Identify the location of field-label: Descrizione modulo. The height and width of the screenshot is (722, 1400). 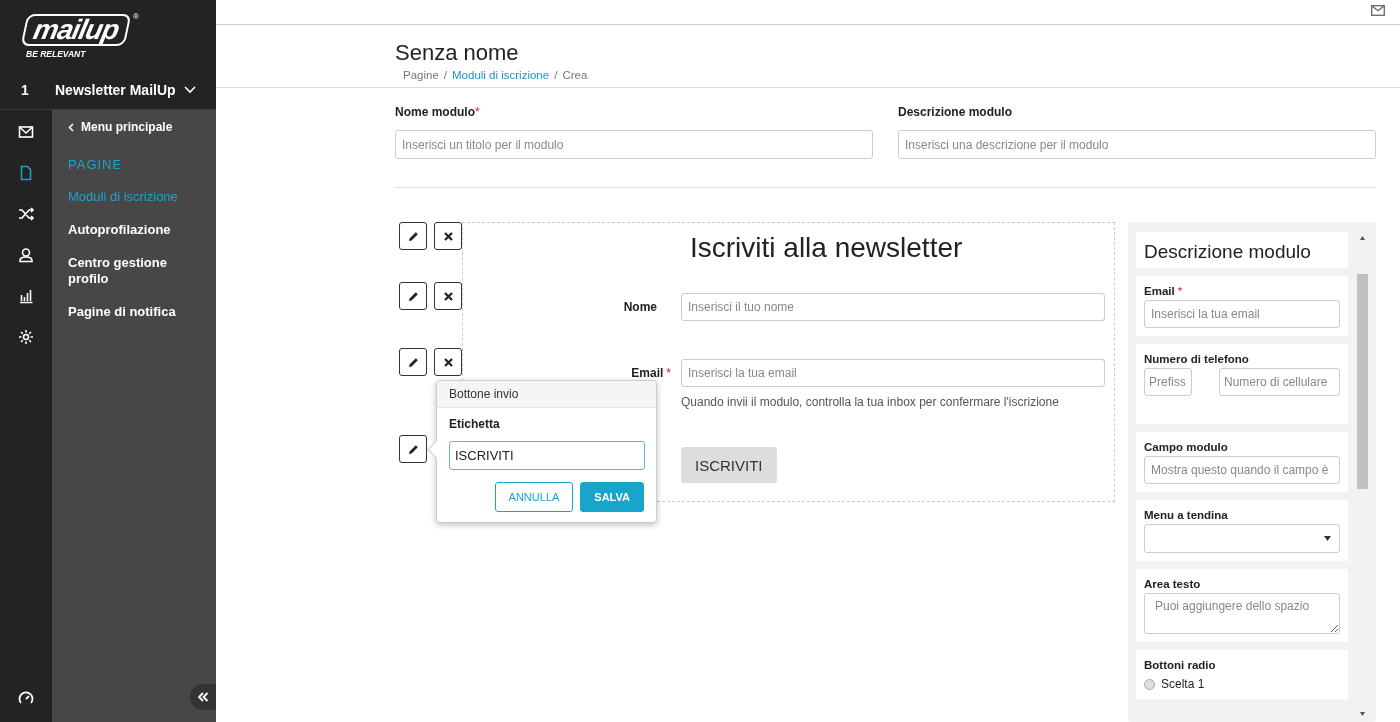
(955, 112).